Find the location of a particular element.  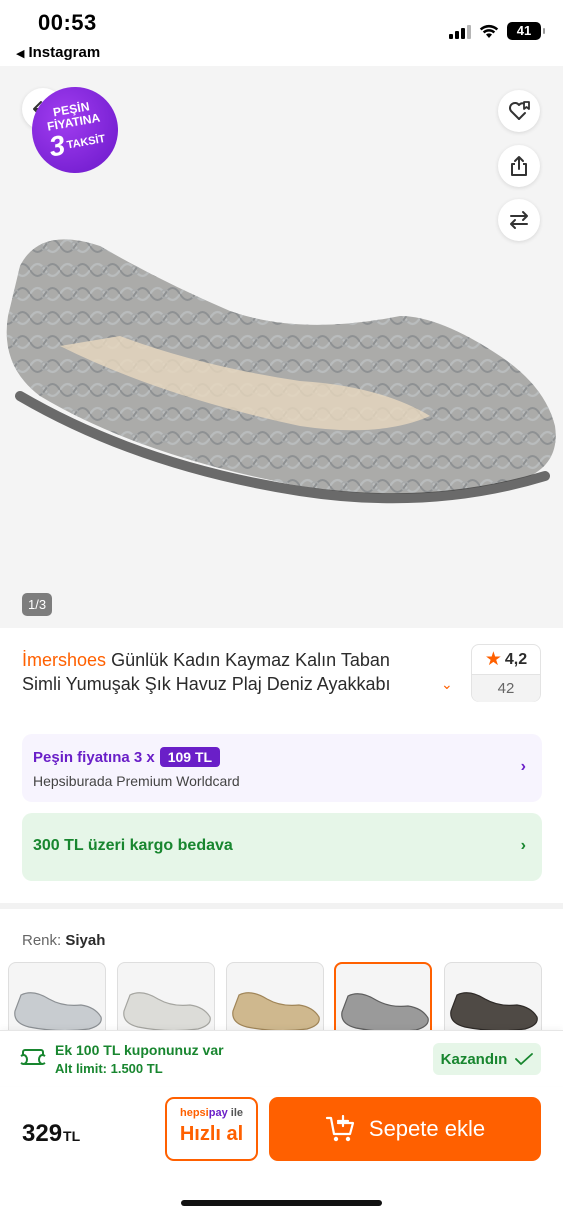

price-value: 329 is located at coordinates (42, 1133).